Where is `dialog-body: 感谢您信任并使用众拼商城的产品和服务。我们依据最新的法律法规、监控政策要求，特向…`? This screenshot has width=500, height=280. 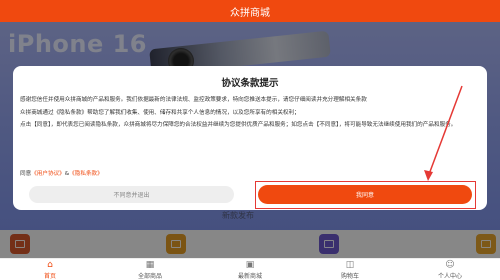 dialog-body: 感谢您信任并使用众拼商城的产品和服务。我们依据最新的法律法规、监控政策要求，特向… is located at coordinates (251, 116).